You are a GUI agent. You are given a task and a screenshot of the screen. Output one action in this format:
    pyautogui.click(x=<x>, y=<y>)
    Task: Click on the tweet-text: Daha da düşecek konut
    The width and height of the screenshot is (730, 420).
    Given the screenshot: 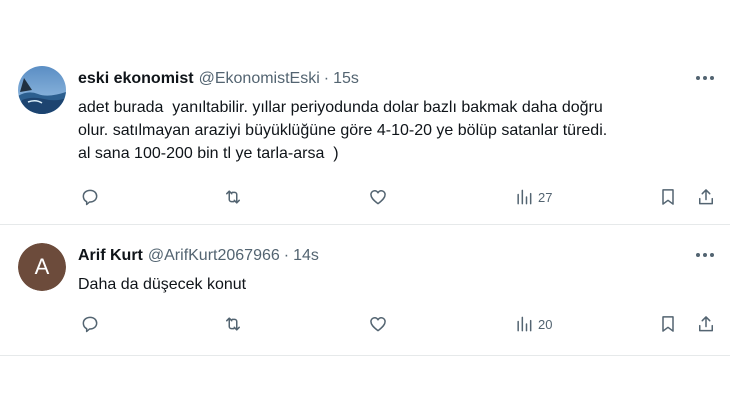 What is the action you would take?
    pyautogui.click(x=398, y=284)
    